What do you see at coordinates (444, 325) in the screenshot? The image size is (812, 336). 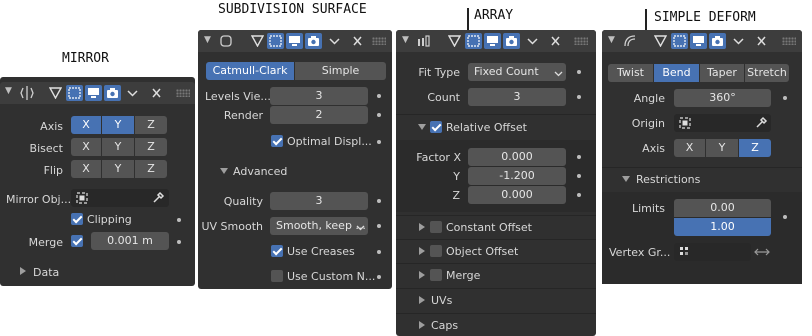 I see `caps-subpanel-label: Caps` at bounding box center [444, 325].